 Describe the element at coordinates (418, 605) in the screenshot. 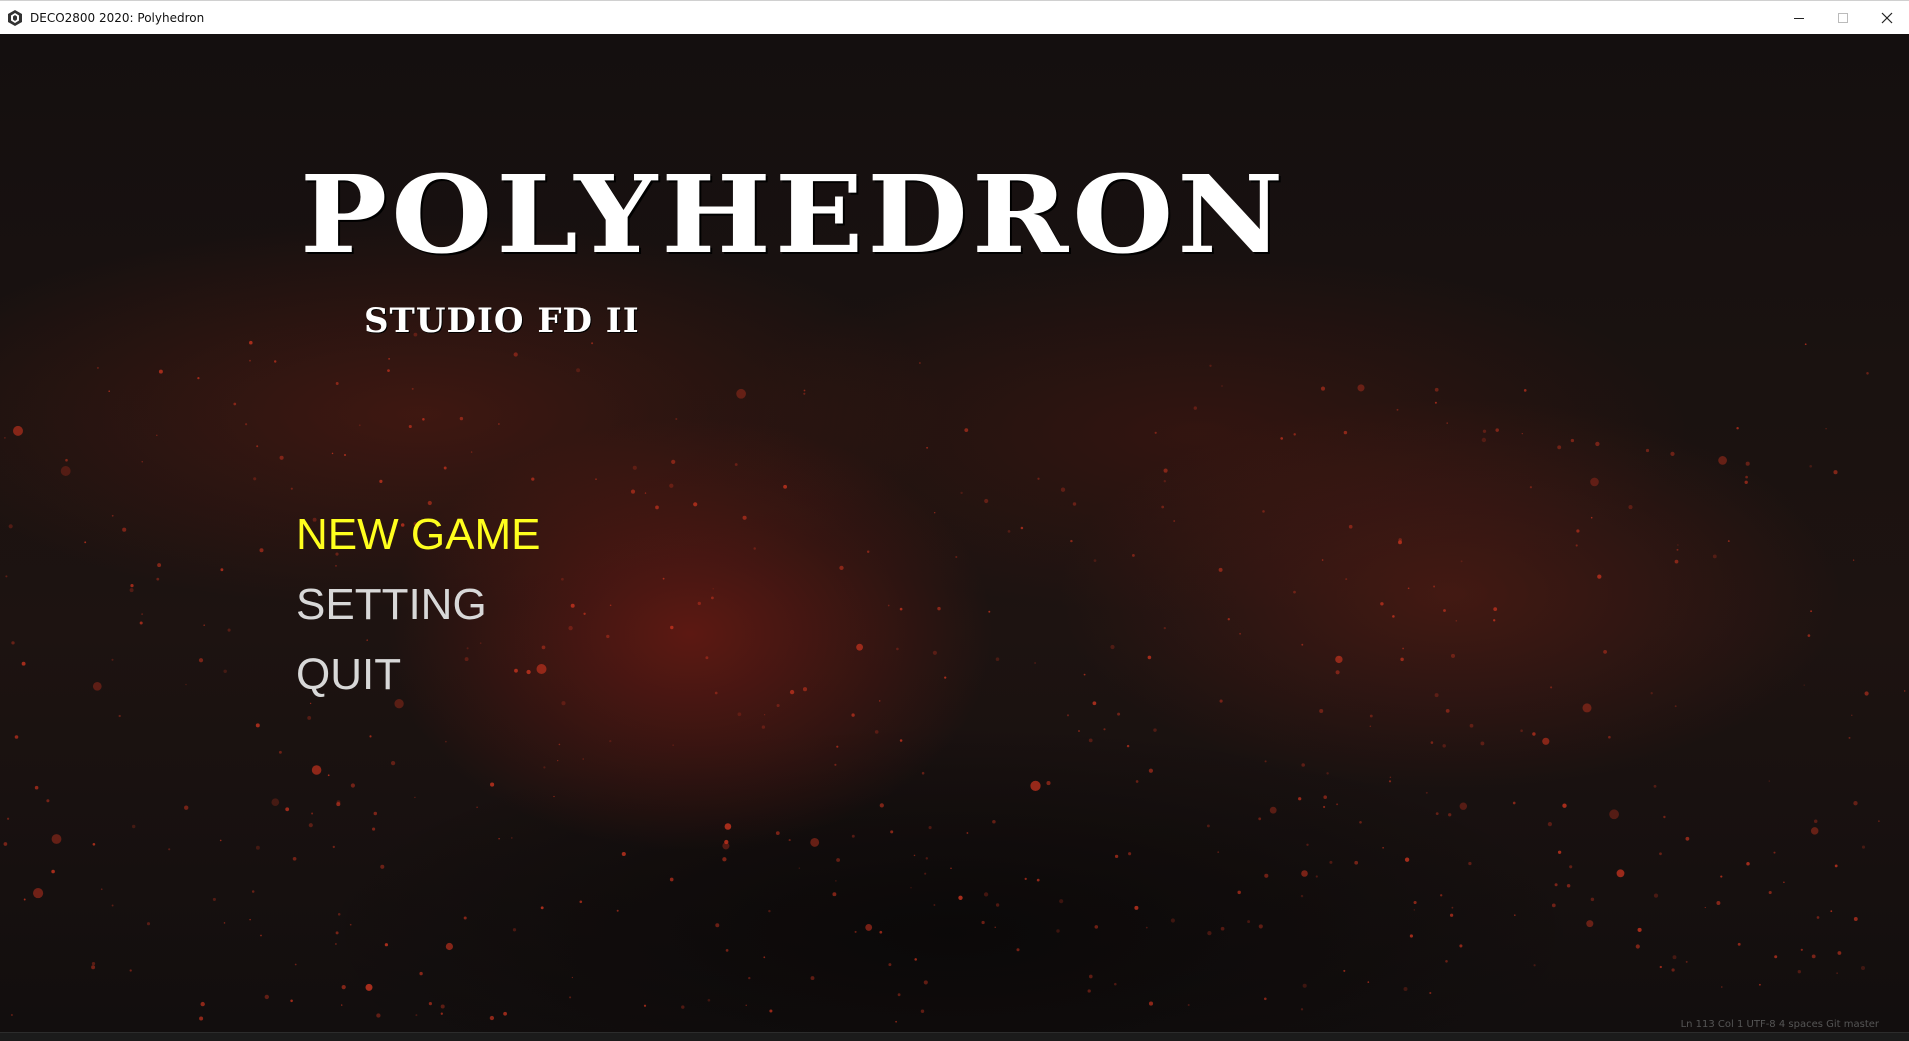

I see `menu-setting: SETTING` at that location.